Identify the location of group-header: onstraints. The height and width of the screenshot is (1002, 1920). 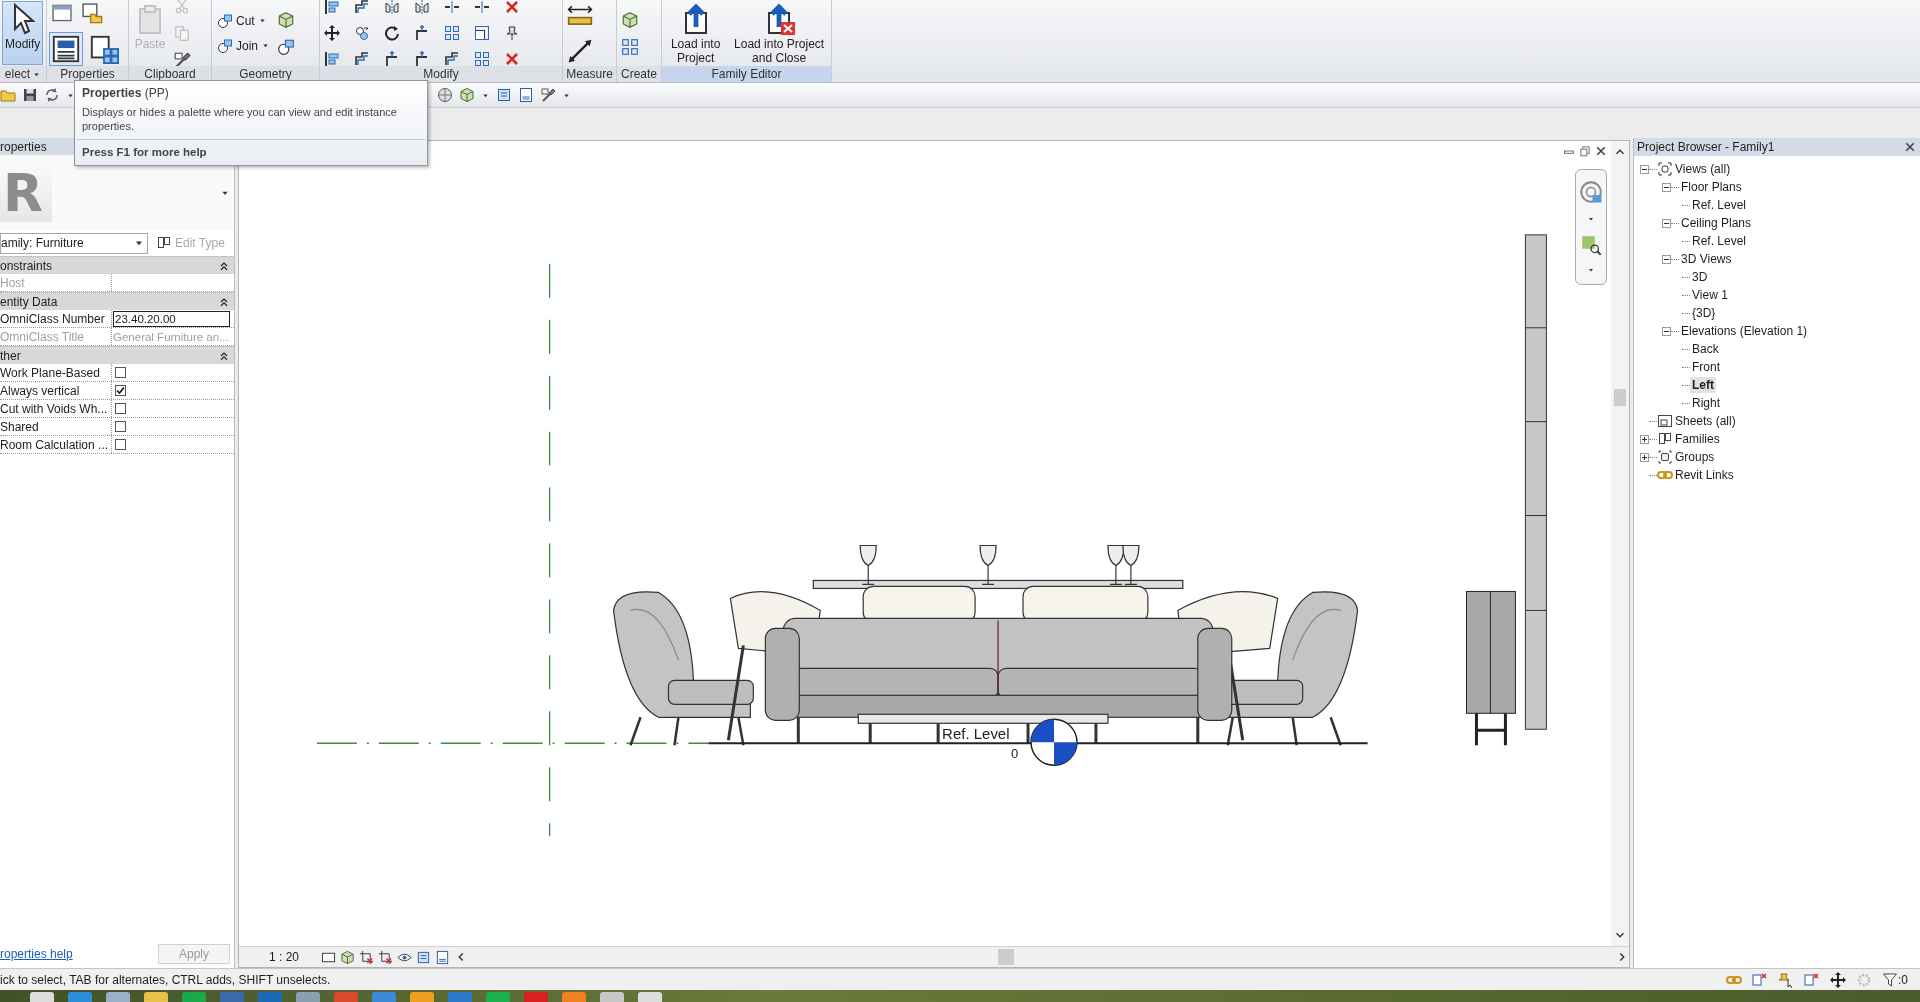
(26, 265).